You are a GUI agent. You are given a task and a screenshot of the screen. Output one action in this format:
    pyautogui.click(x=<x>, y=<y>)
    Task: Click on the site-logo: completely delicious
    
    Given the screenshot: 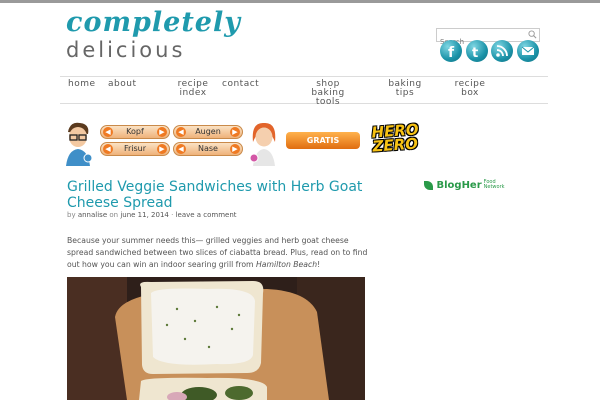 What is the action you would take?
    pyautogui.click(x=153, y=35)
    